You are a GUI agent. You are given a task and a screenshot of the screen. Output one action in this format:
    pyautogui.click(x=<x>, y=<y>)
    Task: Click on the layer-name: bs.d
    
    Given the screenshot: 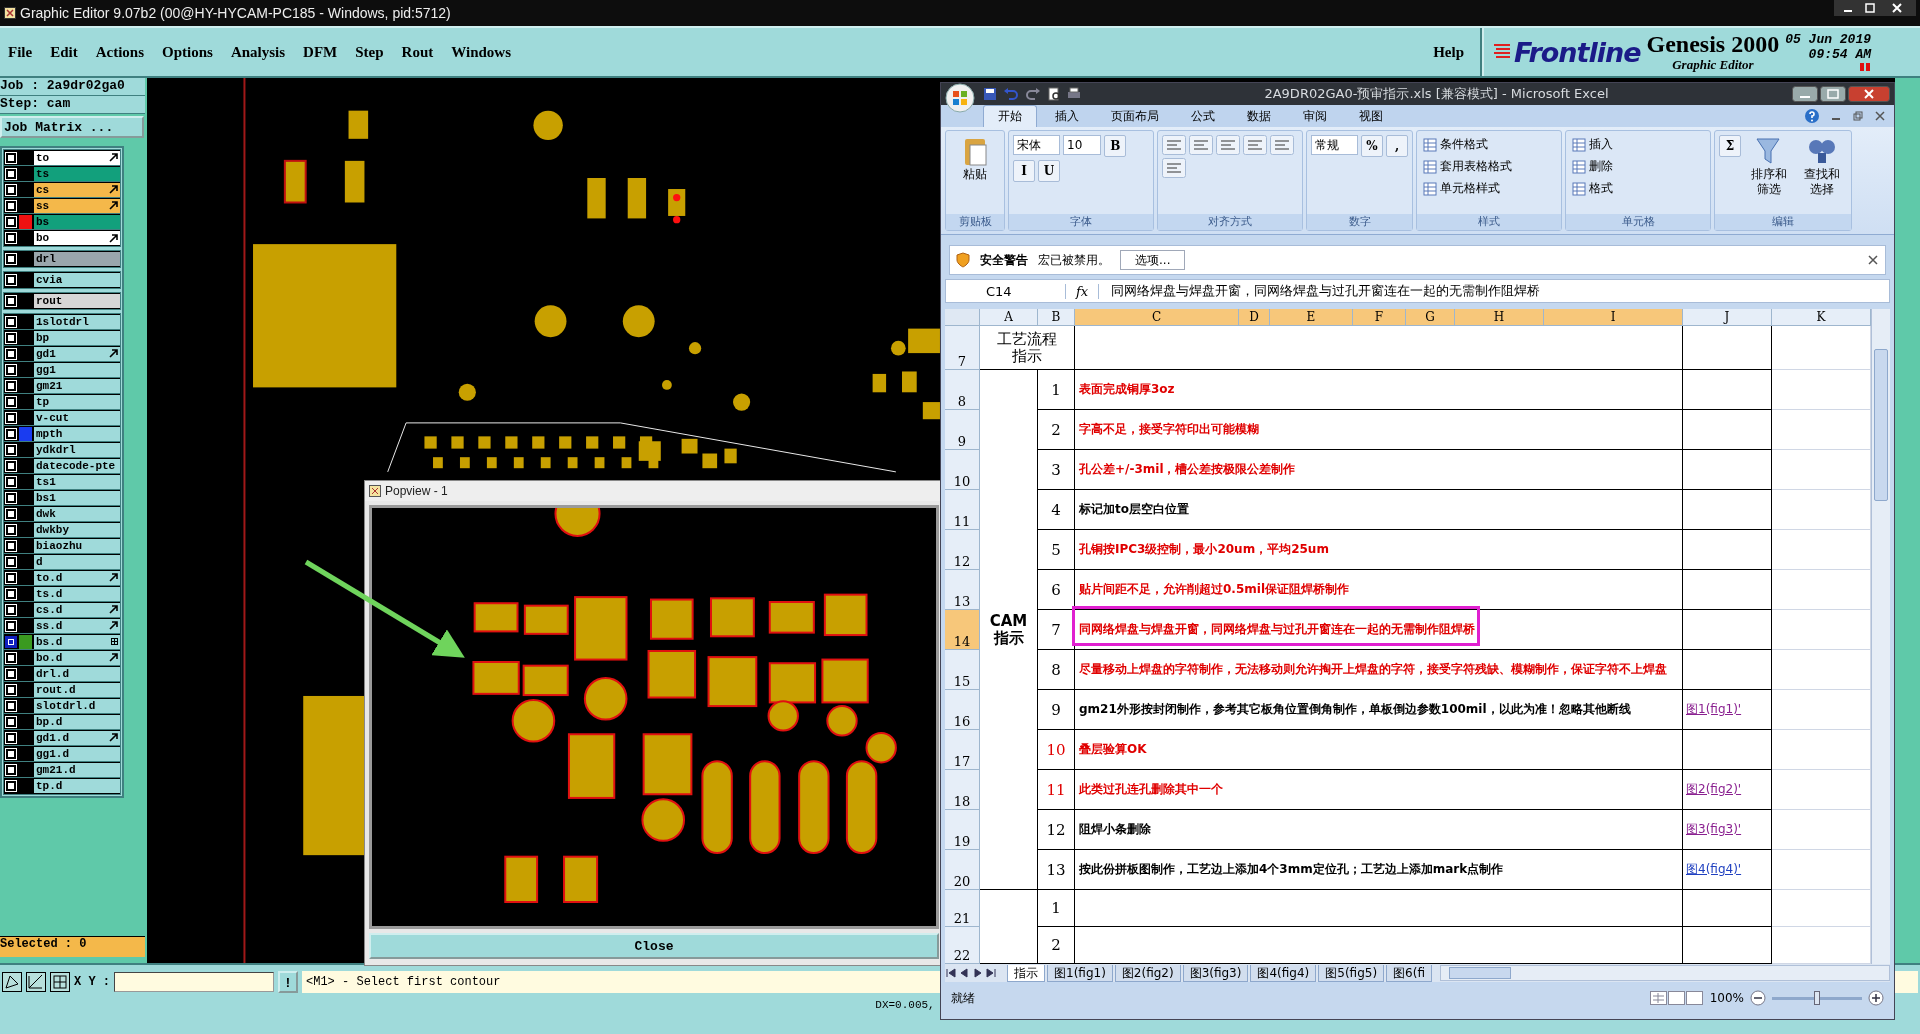 What is the action you would take?
    pyautogui.click(x=77, y=641)
    